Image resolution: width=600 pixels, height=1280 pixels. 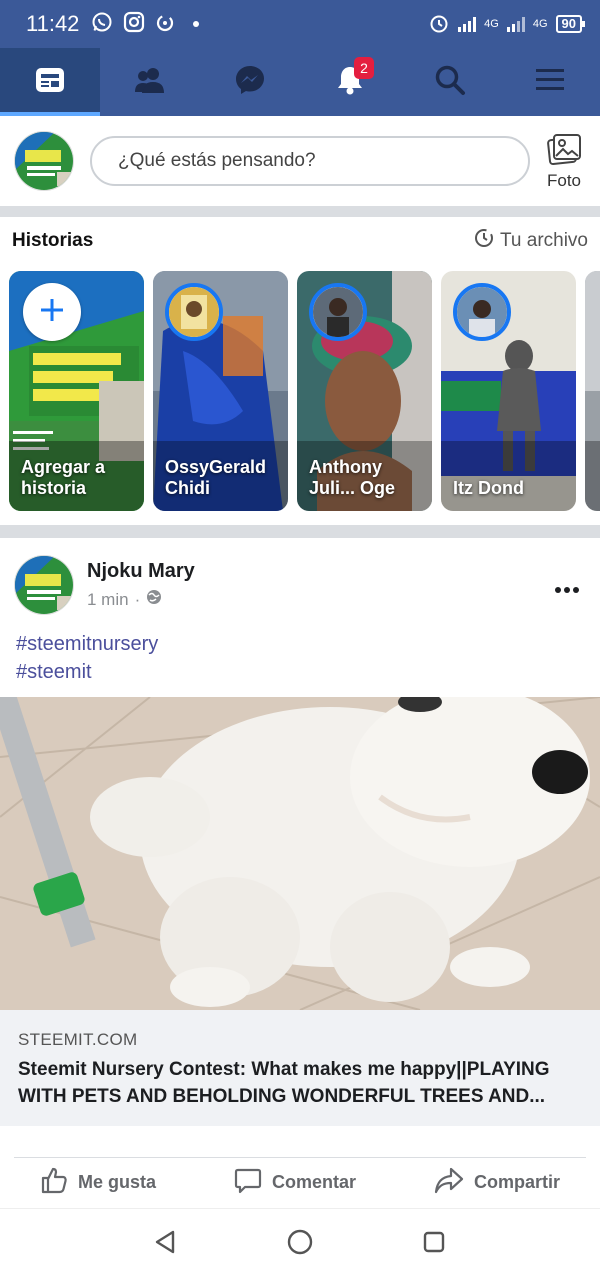 I want to click on post-header: Njoku Mary 1 min ·, so click(x=300, y=585).